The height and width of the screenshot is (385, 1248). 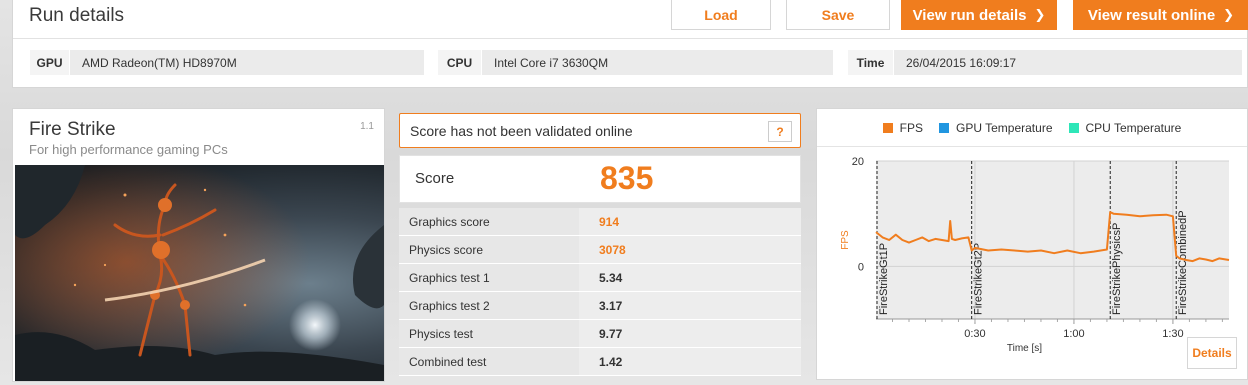 What do you see at coordinates (77, 15) in the screenshot?
I see `run-details-title: Run details` at bounding box center [77, 15].